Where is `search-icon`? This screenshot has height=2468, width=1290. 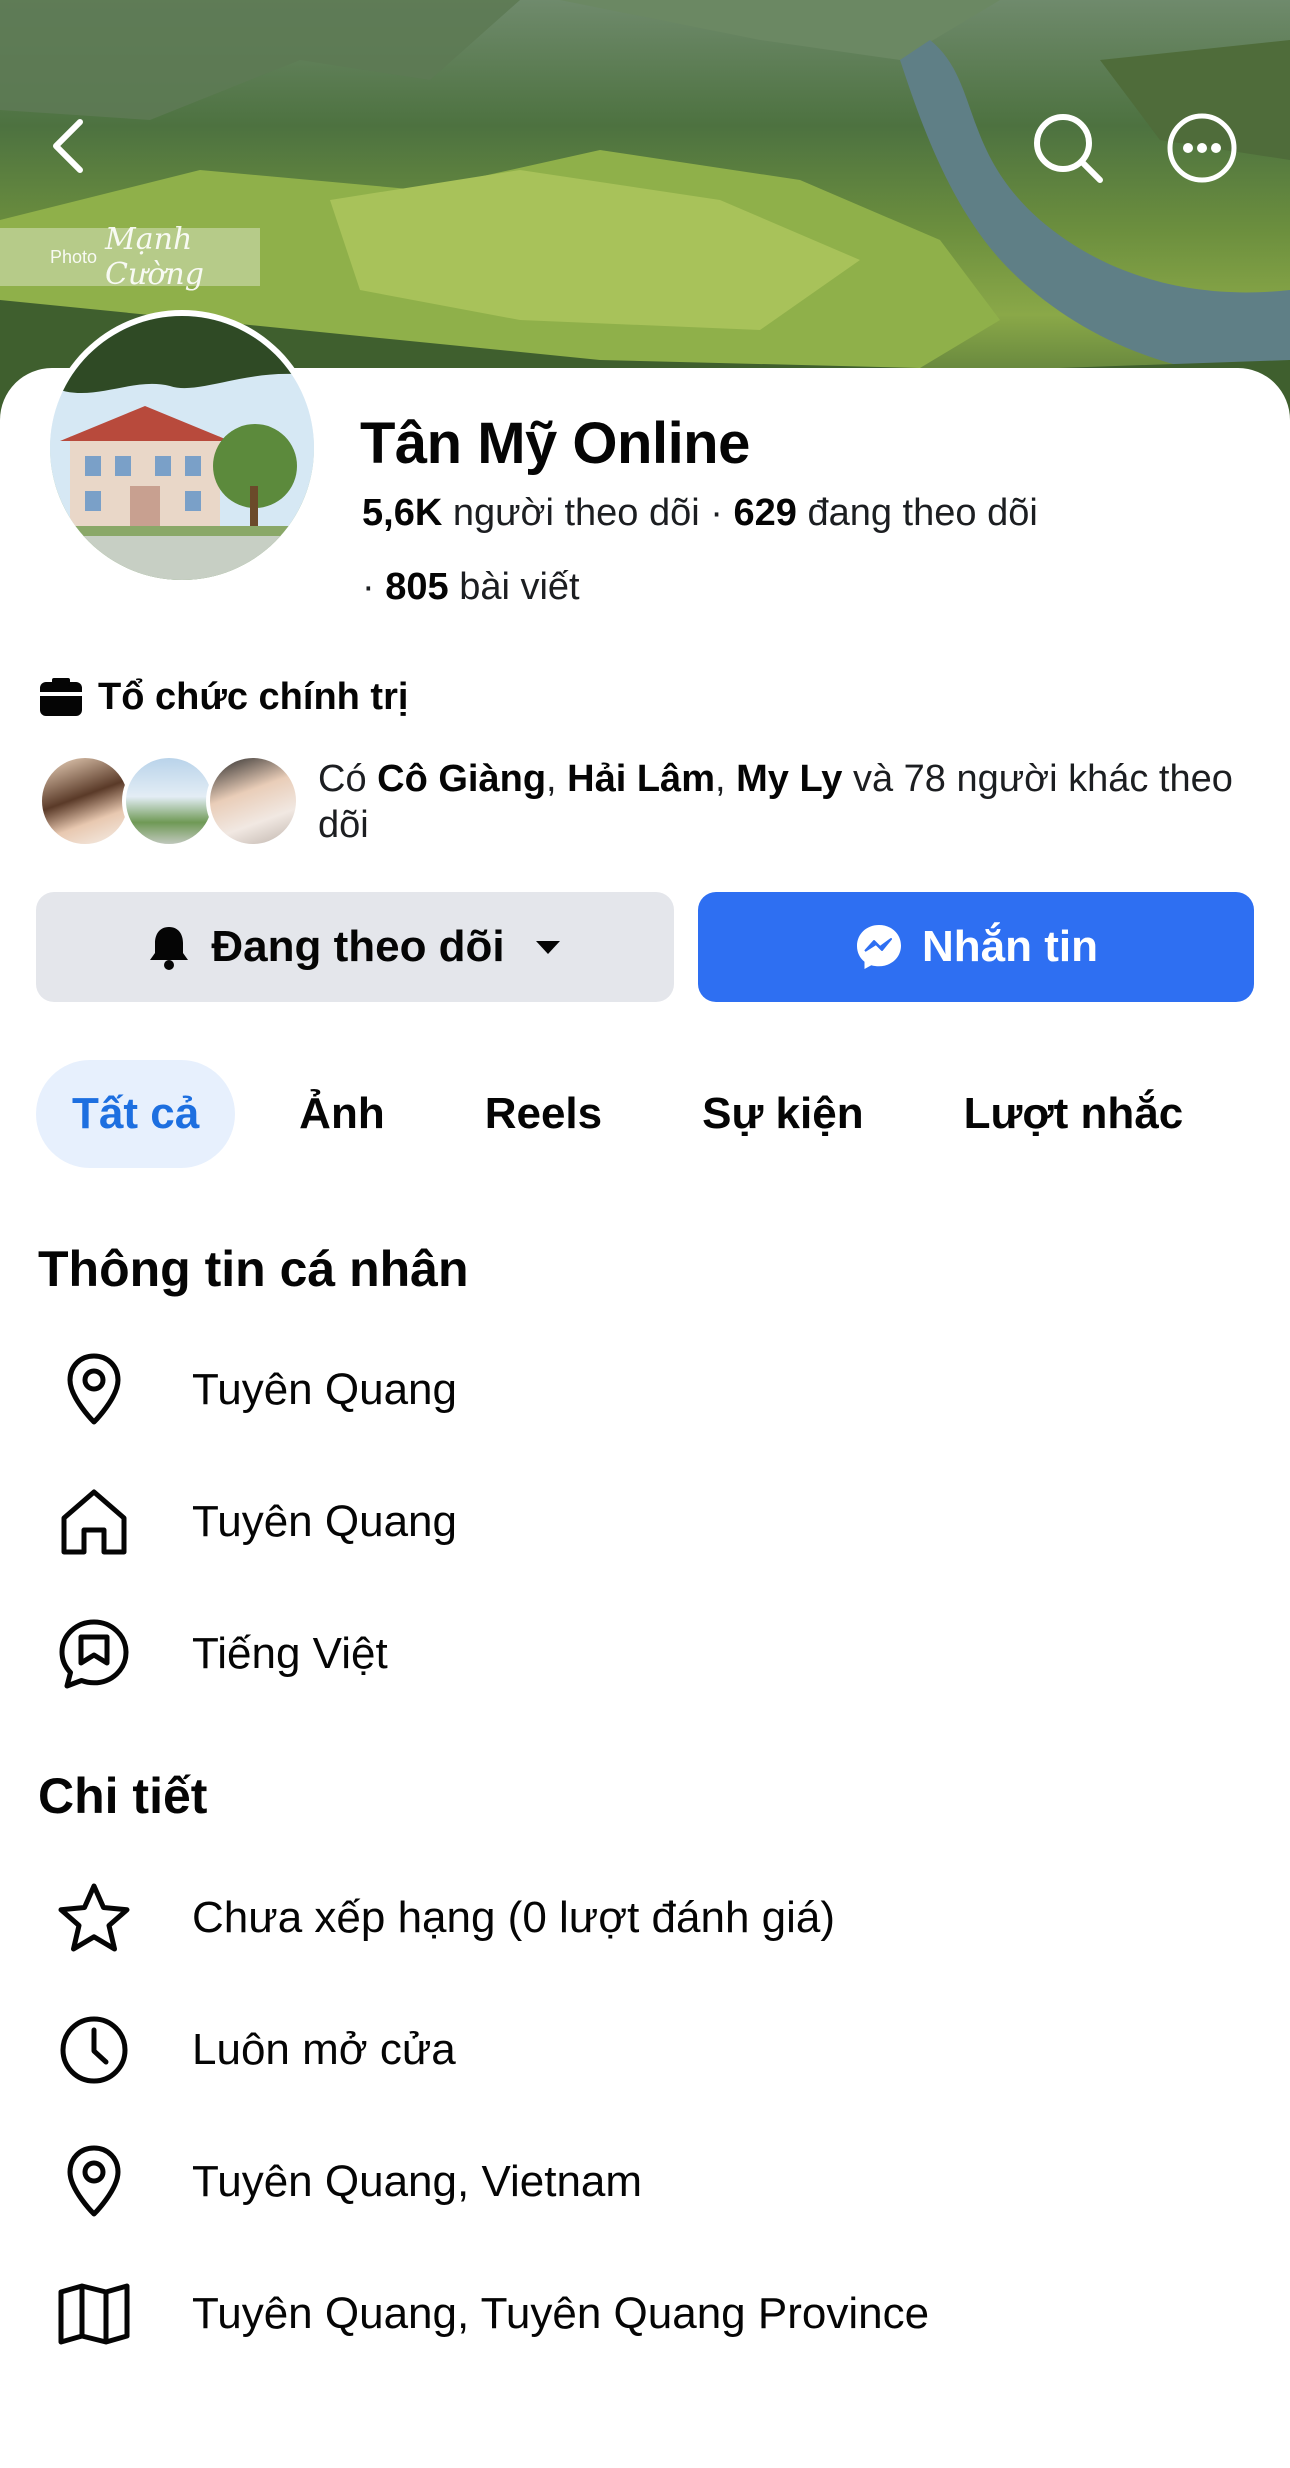
search-icon is located at coordinates (1068, 148).